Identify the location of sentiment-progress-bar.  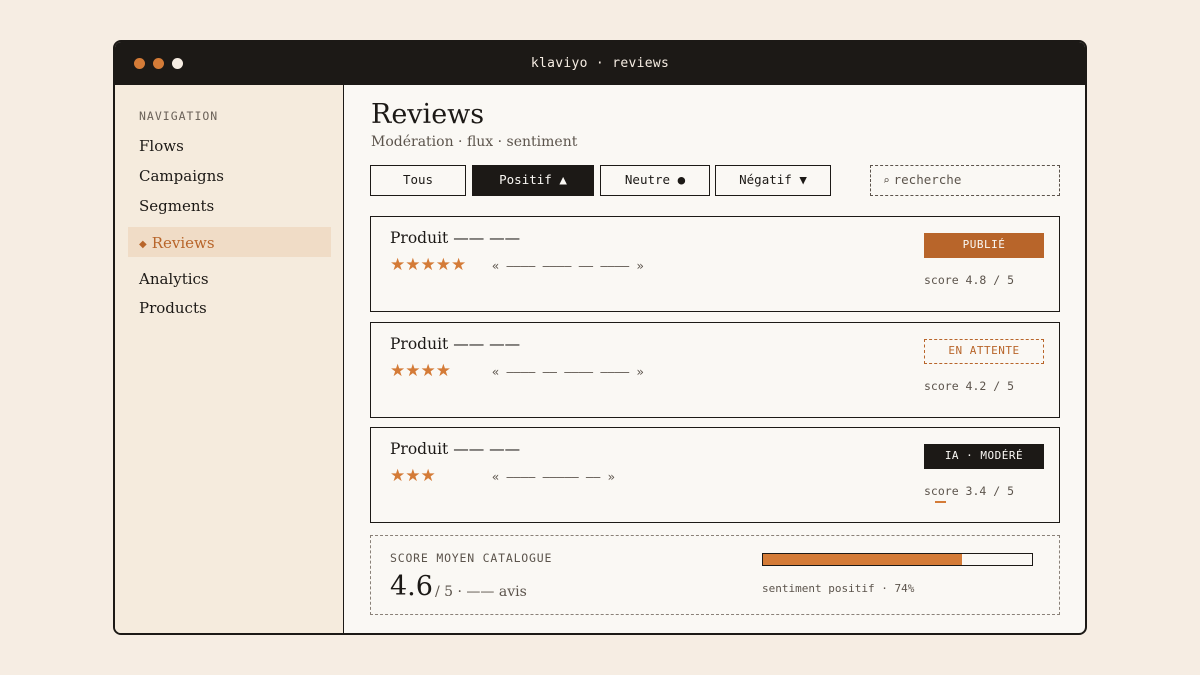
(897, 559).